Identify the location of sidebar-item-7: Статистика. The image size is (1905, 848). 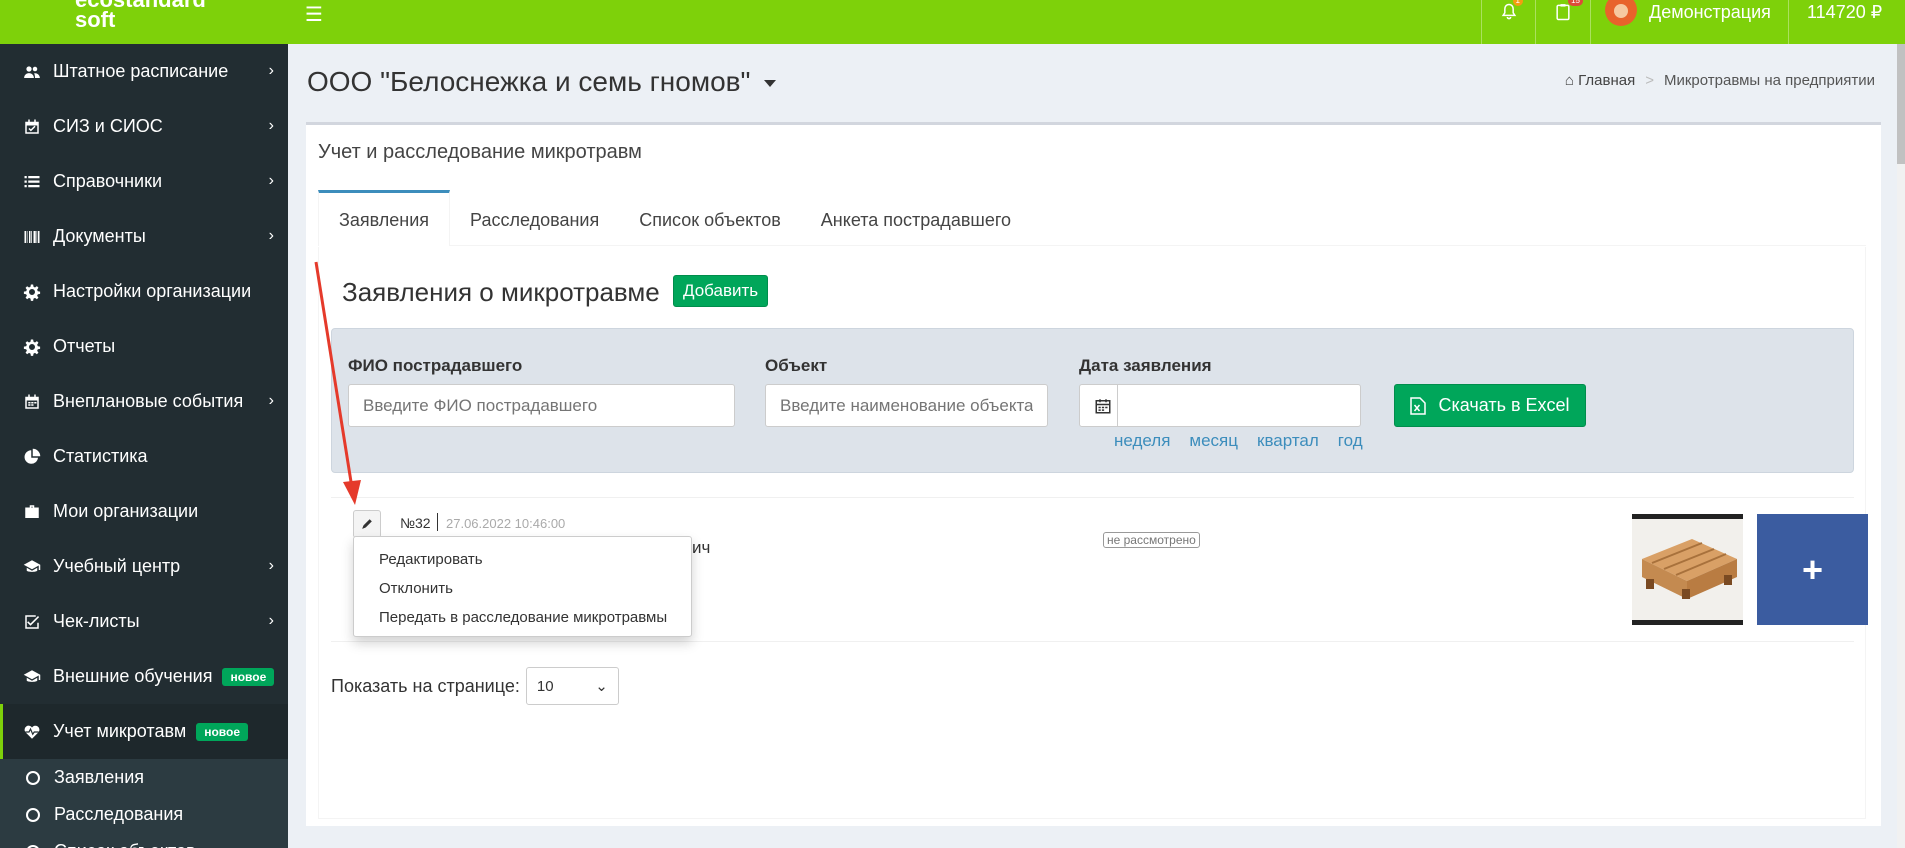
(144, 456).